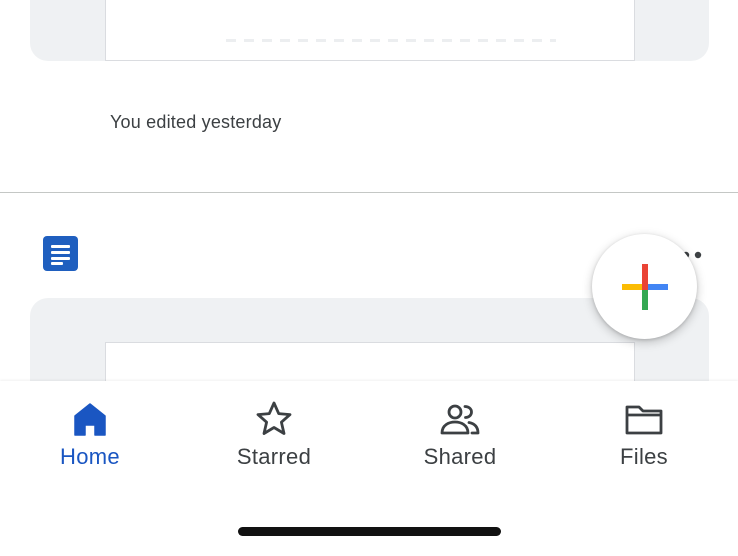 This screenshot has width=738, height=556. What do you see at coordinates (644, 456) in the screenshot?
I see `nav-label-files: Files` at bounding box center [644, 456].